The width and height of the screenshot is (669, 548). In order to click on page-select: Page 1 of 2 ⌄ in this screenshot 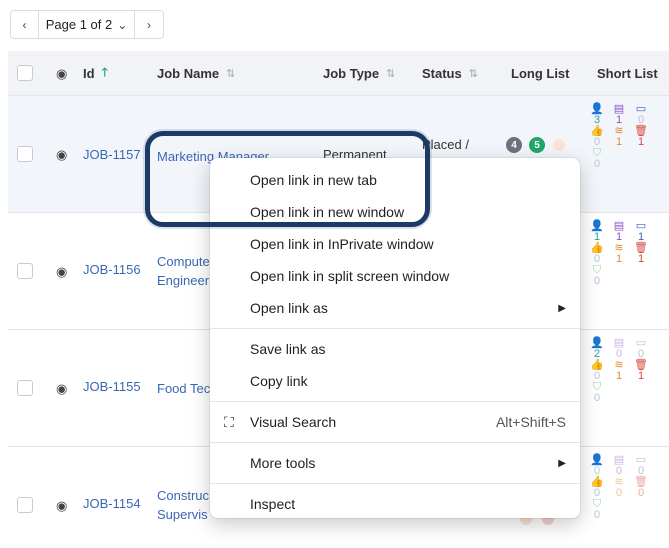, I will do `click(87, 24)`.